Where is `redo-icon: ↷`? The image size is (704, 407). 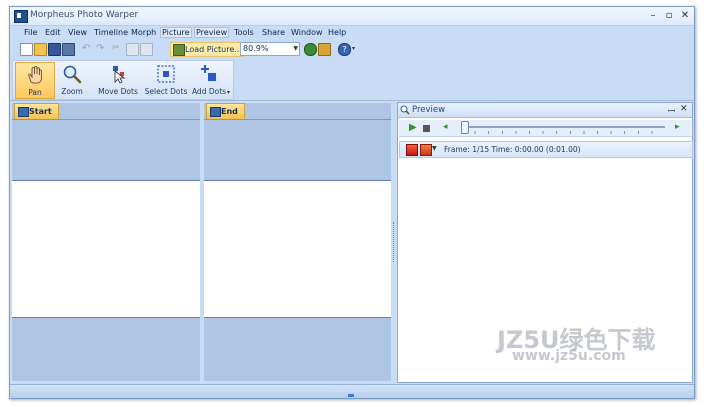 redo-icon: ↷ is located at coordinates (101, 48).